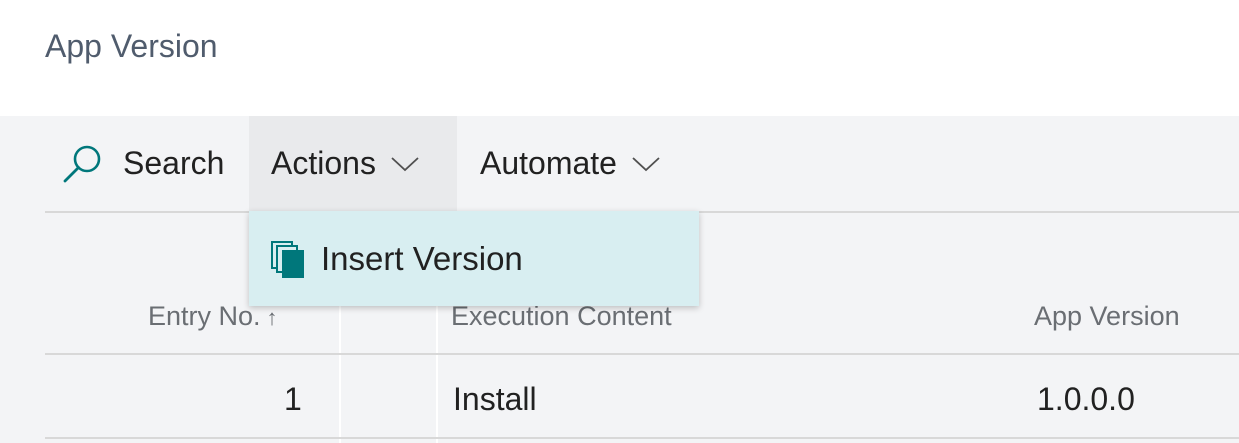 The width and height of the screenshot is (1239, 443). What do you see at coordinates (204, 316) in the screenshot?
I see `column-header-label: Entry No.` at bounding box center [204, 316].